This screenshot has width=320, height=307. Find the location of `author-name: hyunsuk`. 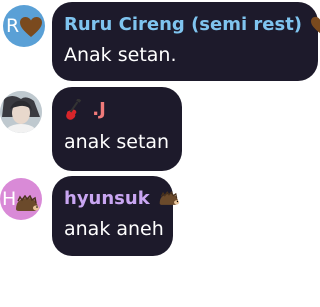

author-name: hyunsuk is located at coordinates (122, 198).